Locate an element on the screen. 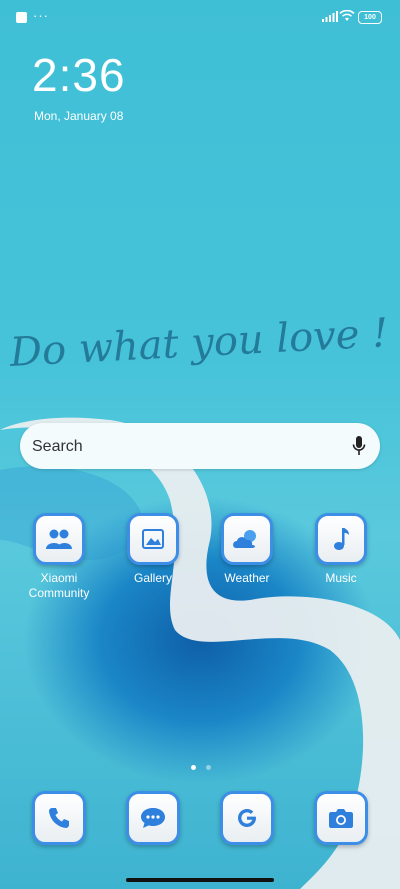 This screenshot has height=889, width=400. music-icon is located at coordinates (341, 539).